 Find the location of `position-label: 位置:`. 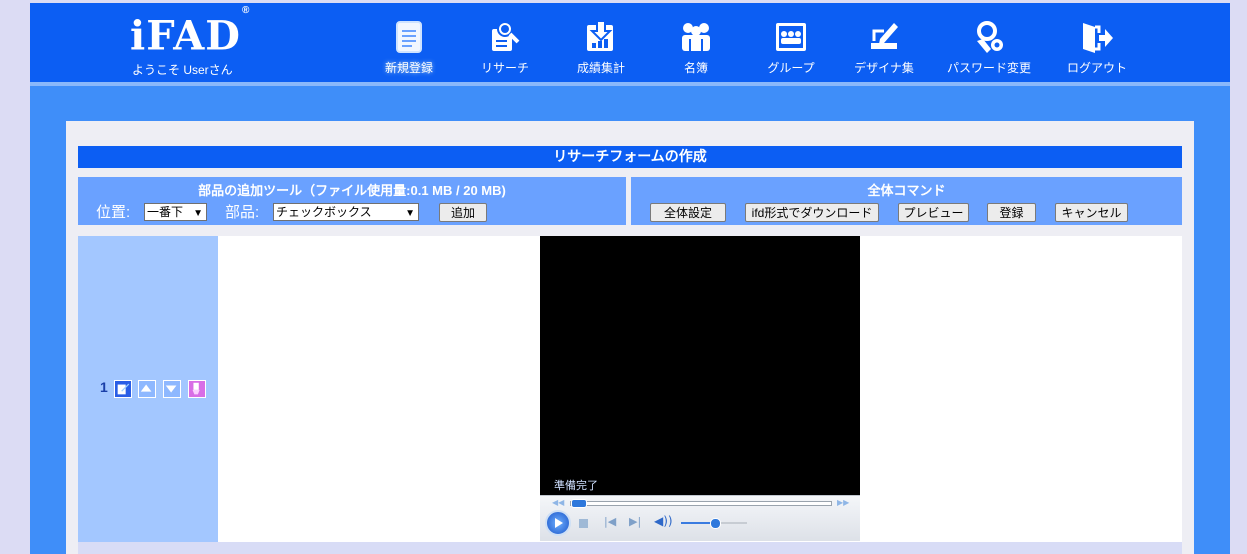

position-label: 位置: is located at coordinates (113, 212).